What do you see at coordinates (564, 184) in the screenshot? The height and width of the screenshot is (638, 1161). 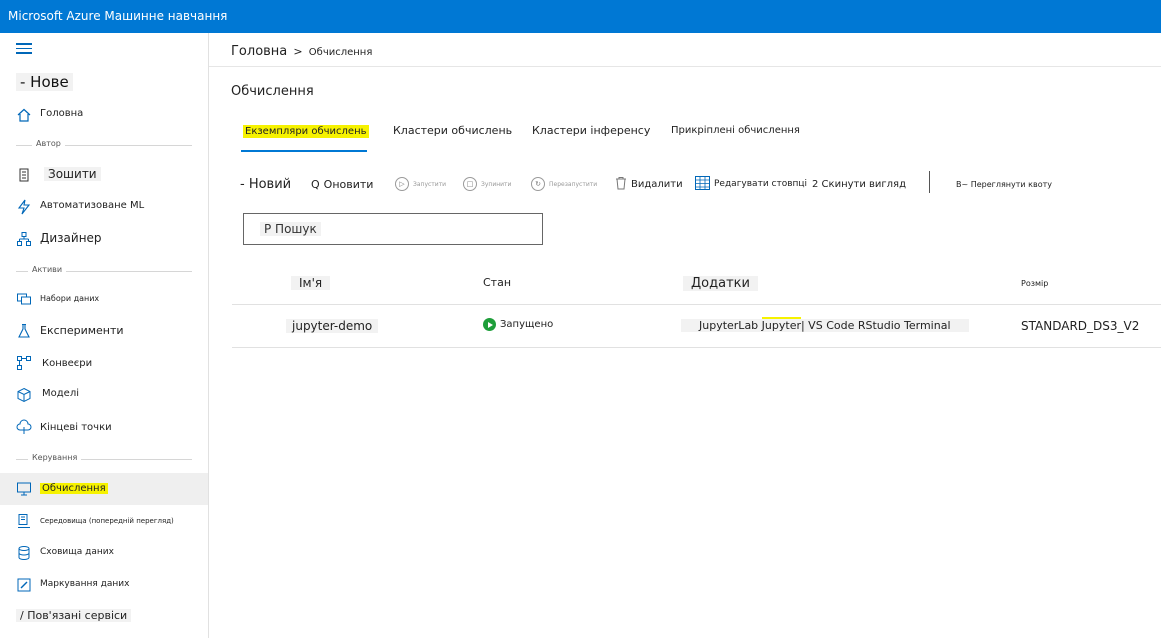 I see `restart-button: ↻ Перезапустити` at bounding box center [564, 184].